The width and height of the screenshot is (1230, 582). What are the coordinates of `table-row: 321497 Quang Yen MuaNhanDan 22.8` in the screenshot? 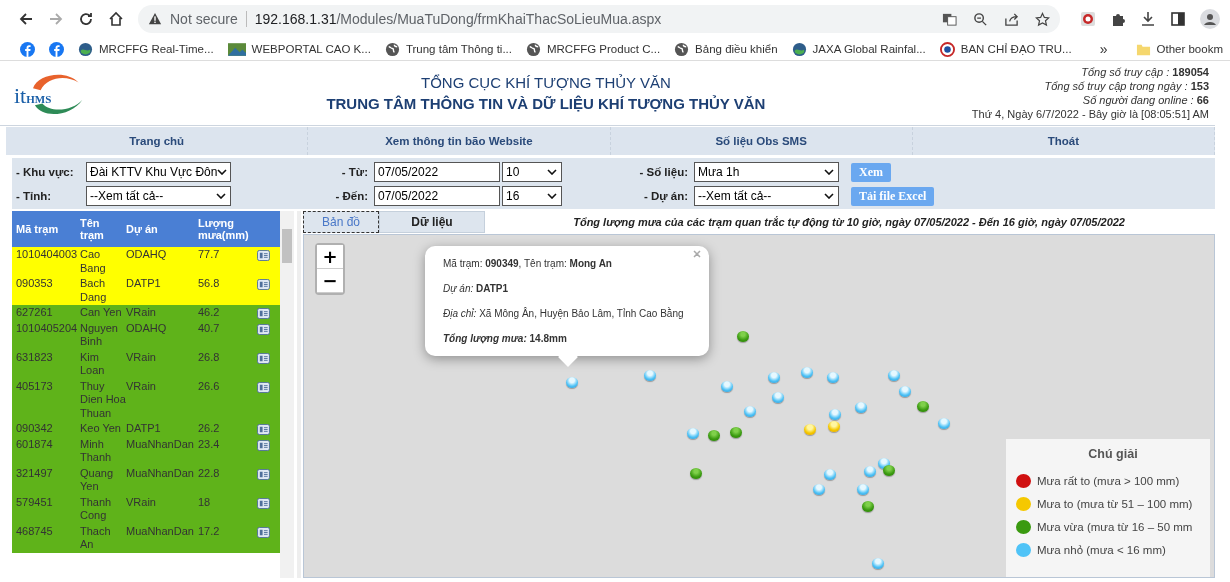 It's located at (146, 480).